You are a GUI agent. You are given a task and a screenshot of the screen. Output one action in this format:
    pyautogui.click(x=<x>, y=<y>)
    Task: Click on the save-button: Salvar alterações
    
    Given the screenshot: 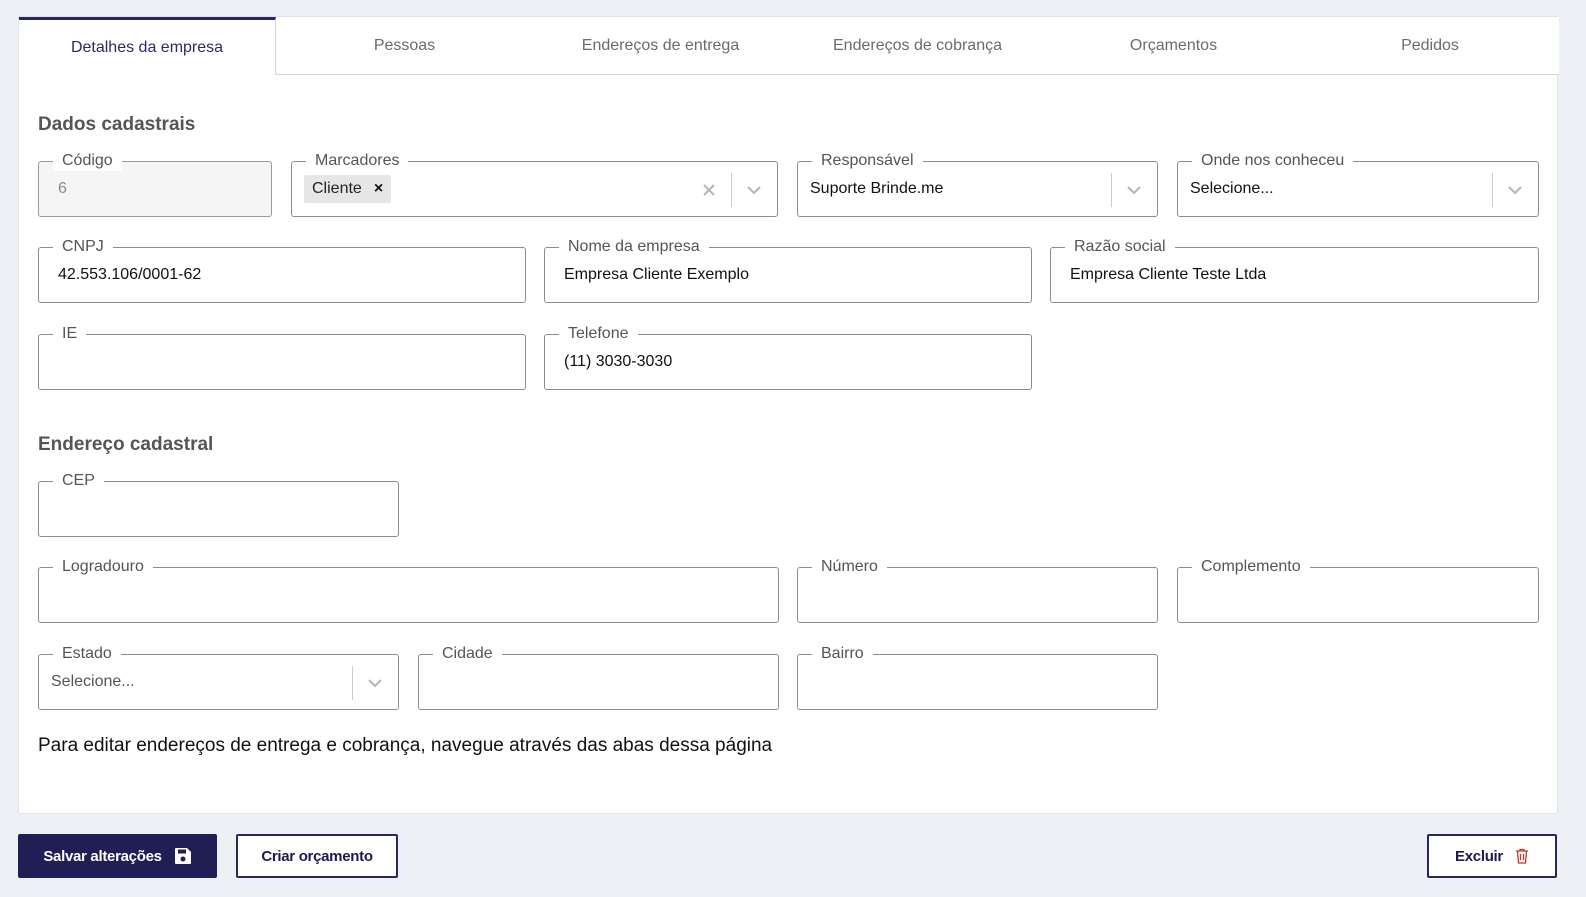 What is the action you would take?
    pyautogui.click(x=117, y=856)
    